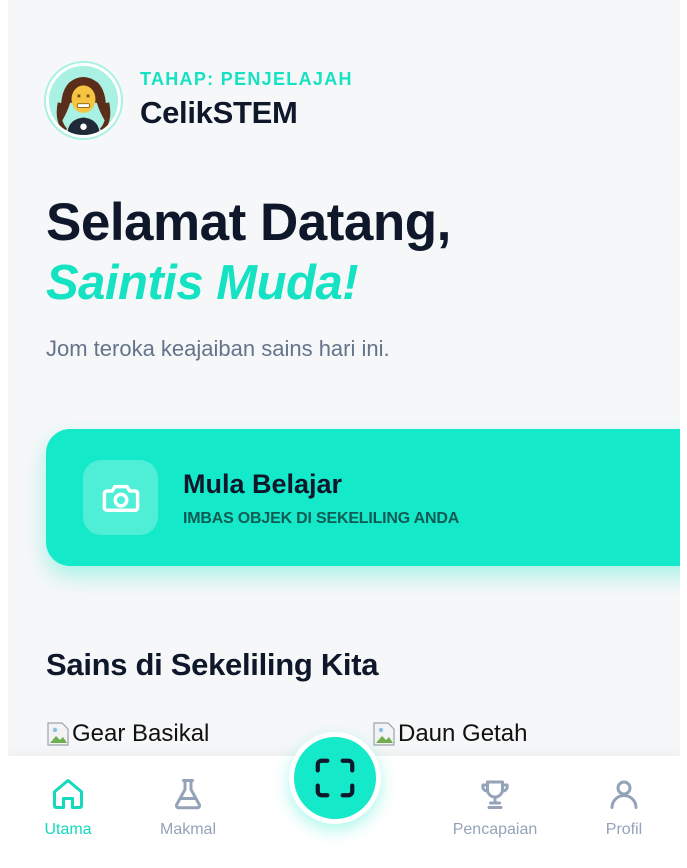 The height and width of the screenshot is (868, 687). What do you see at coordinates (120, 497) in the screenshot?
I see `camera-icon` at bounding box center [120, 497].